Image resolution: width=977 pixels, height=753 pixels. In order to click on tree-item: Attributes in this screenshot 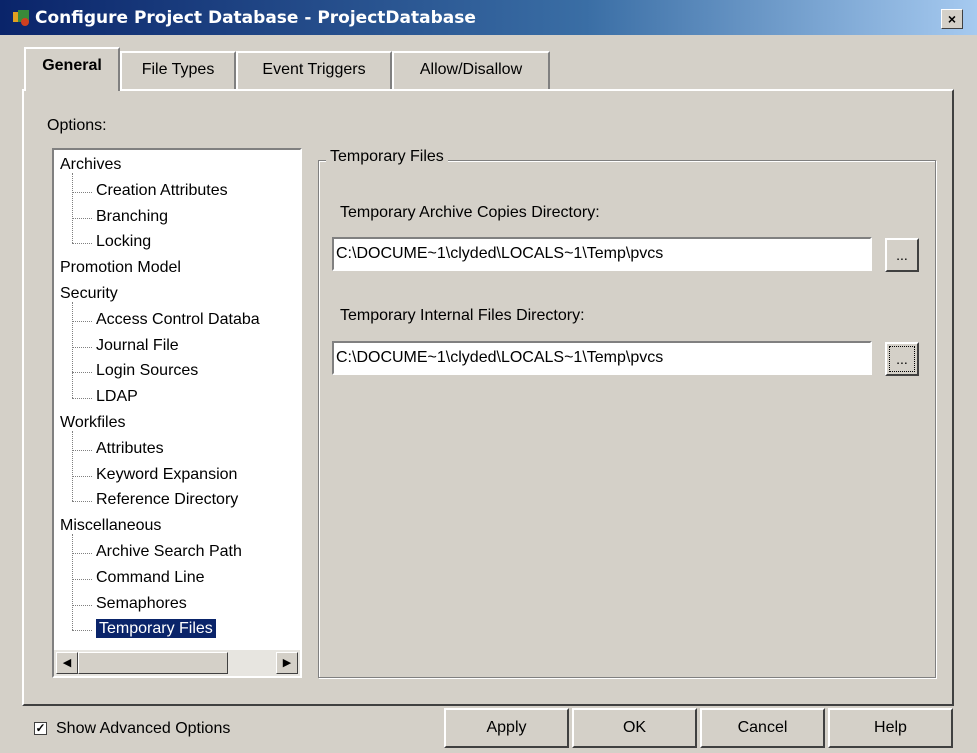, I will do `click(130, 449)`.